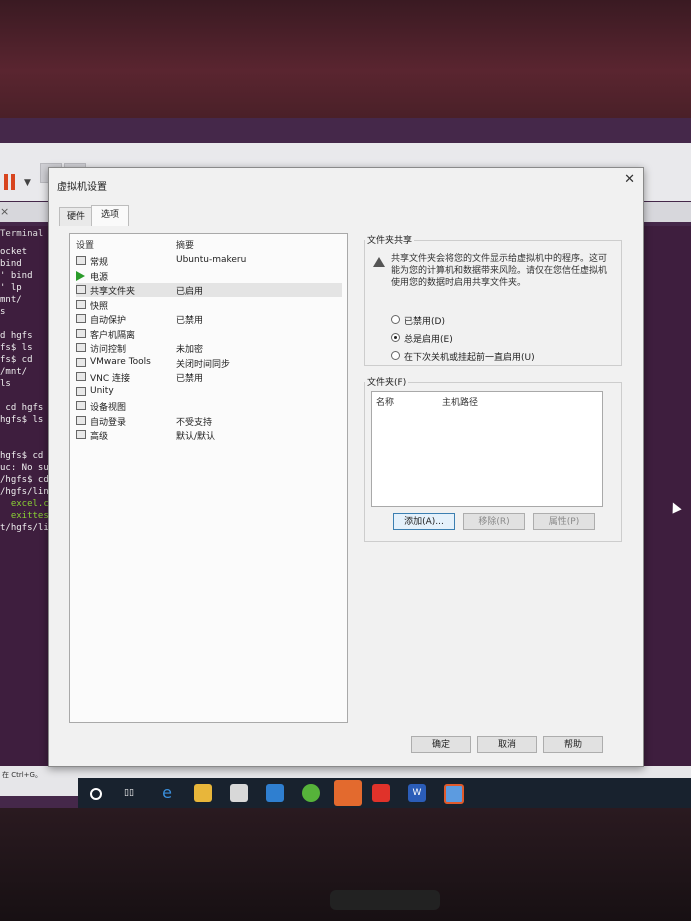 This screenshot has height=921, width=691. I want to click on settings-row: 高级 默认/默认, so click(209, 435).